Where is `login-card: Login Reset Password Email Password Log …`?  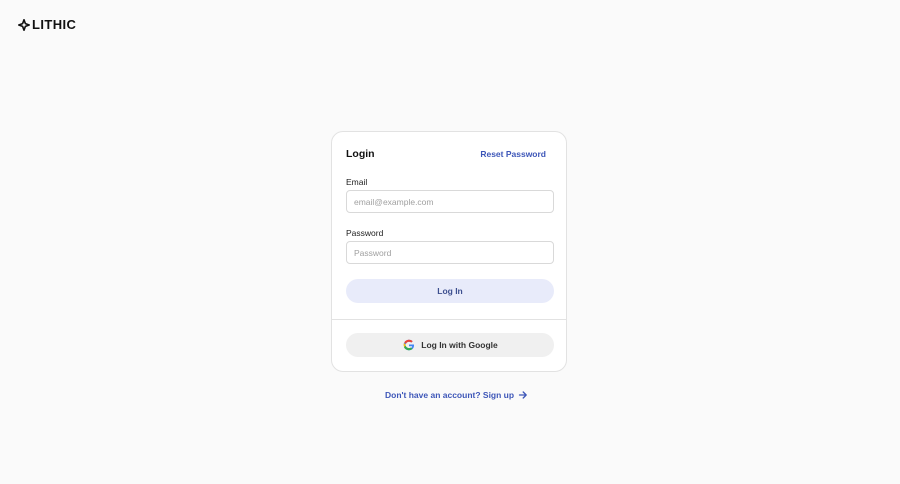
login-card: Login Reset Password Email Password Log … is located at coordinates (449, 251).